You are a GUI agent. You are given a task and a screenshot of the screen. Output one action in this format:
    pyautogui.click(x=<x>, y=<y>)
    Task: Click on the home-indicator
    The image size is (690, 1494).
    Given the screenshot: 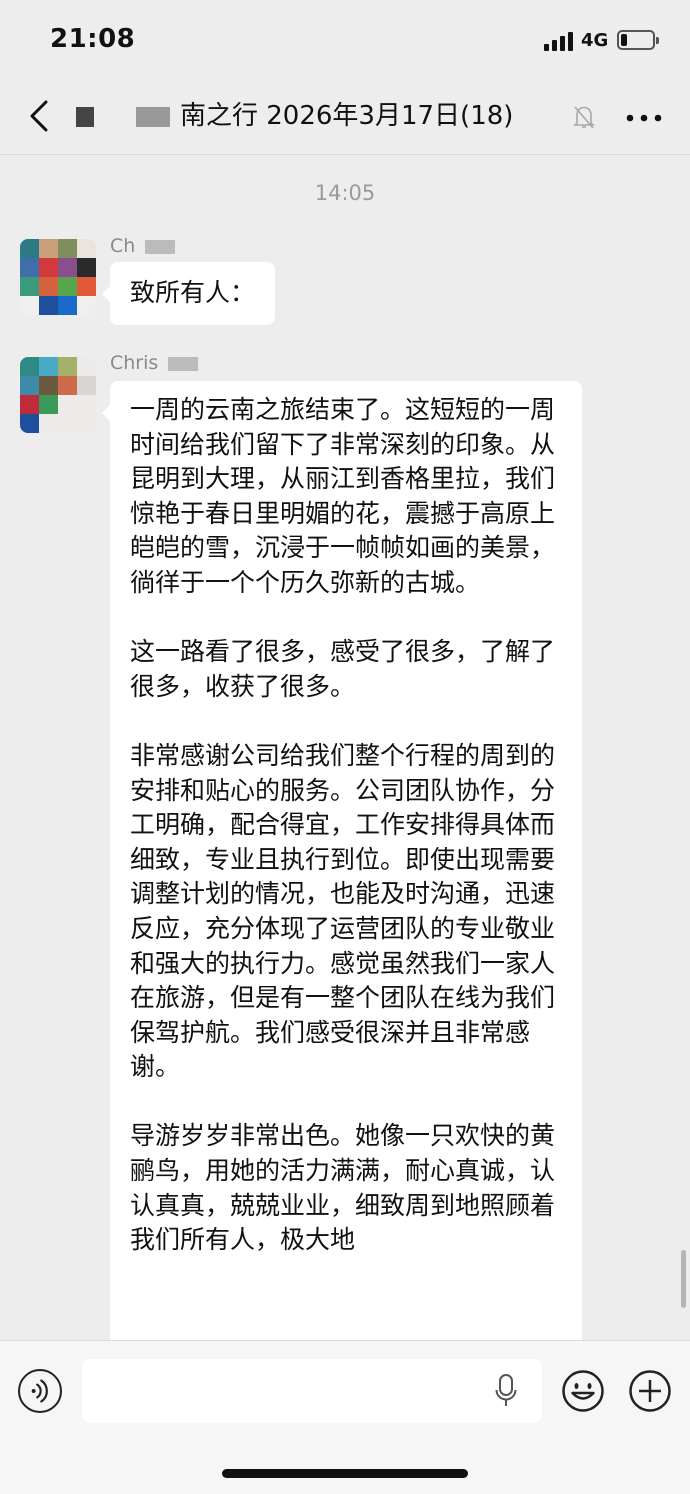 What is the action you would take?
    pyautogui.click(x=345, y=1473)
    